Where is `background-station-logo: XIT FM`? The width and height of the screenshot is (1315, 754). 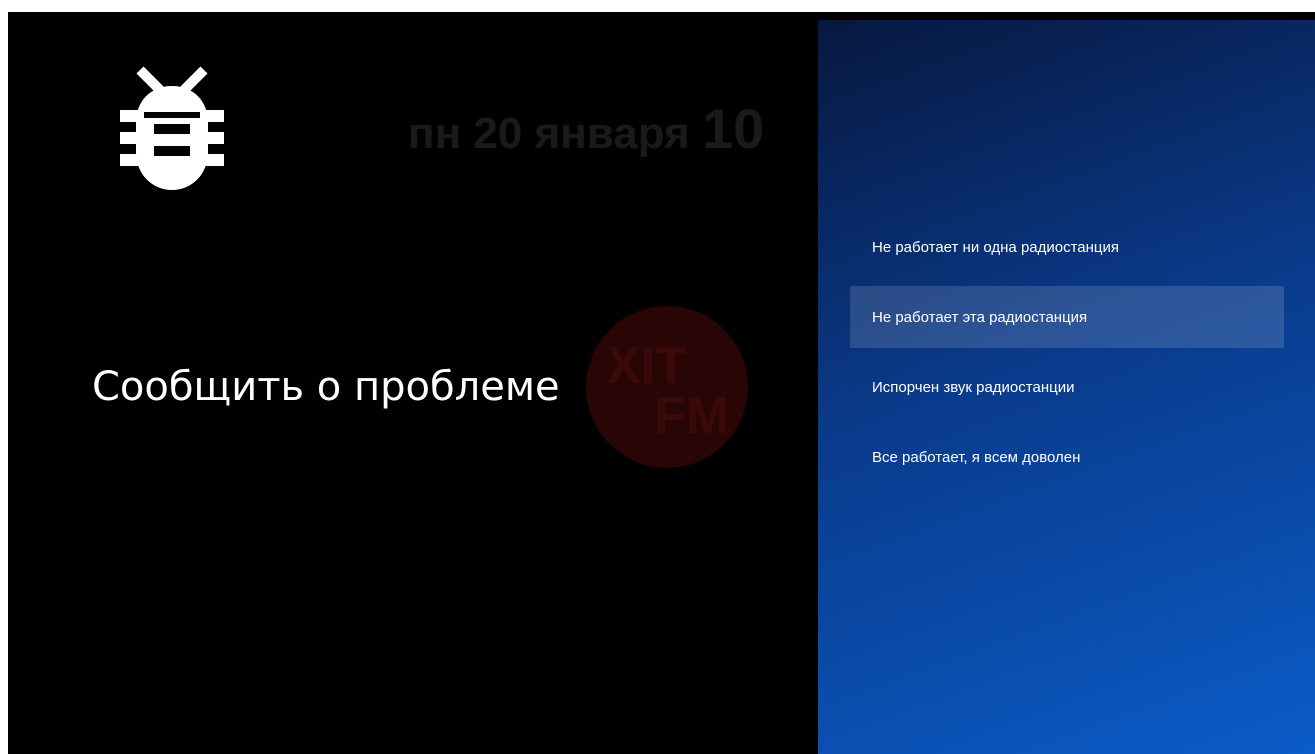 background-station-logo: XIT FM is located at coordinates (667, 387).